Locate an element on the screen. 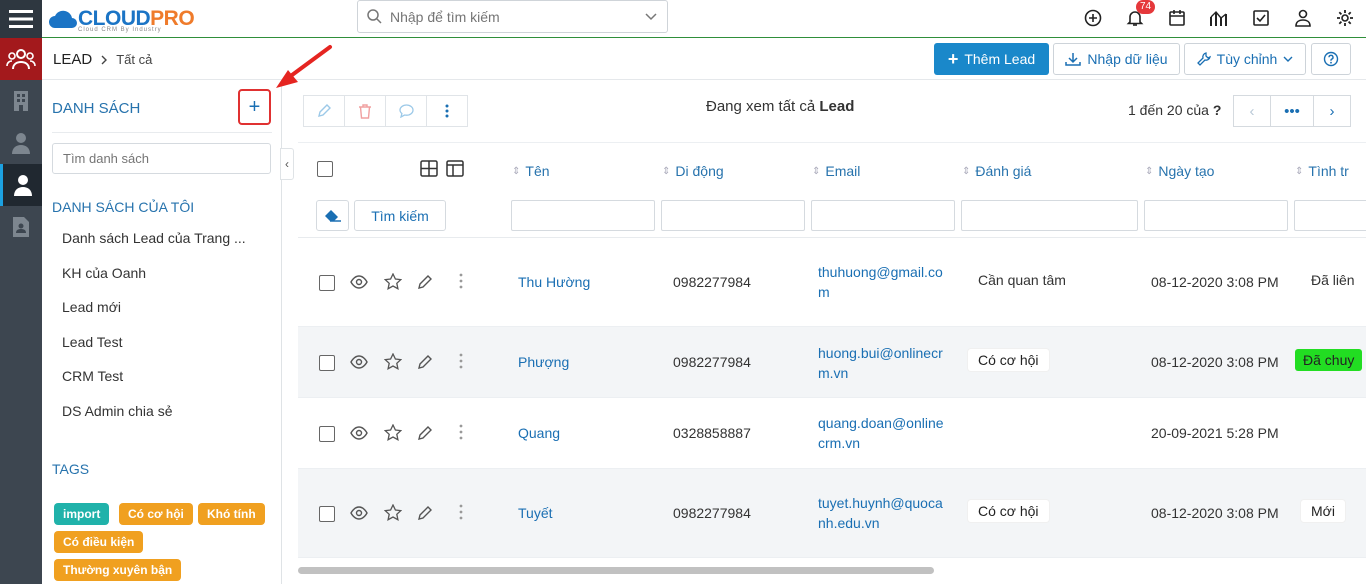 This screenshot has height=584, width=1366. bulk-actions is located at coordinates (385, 111).